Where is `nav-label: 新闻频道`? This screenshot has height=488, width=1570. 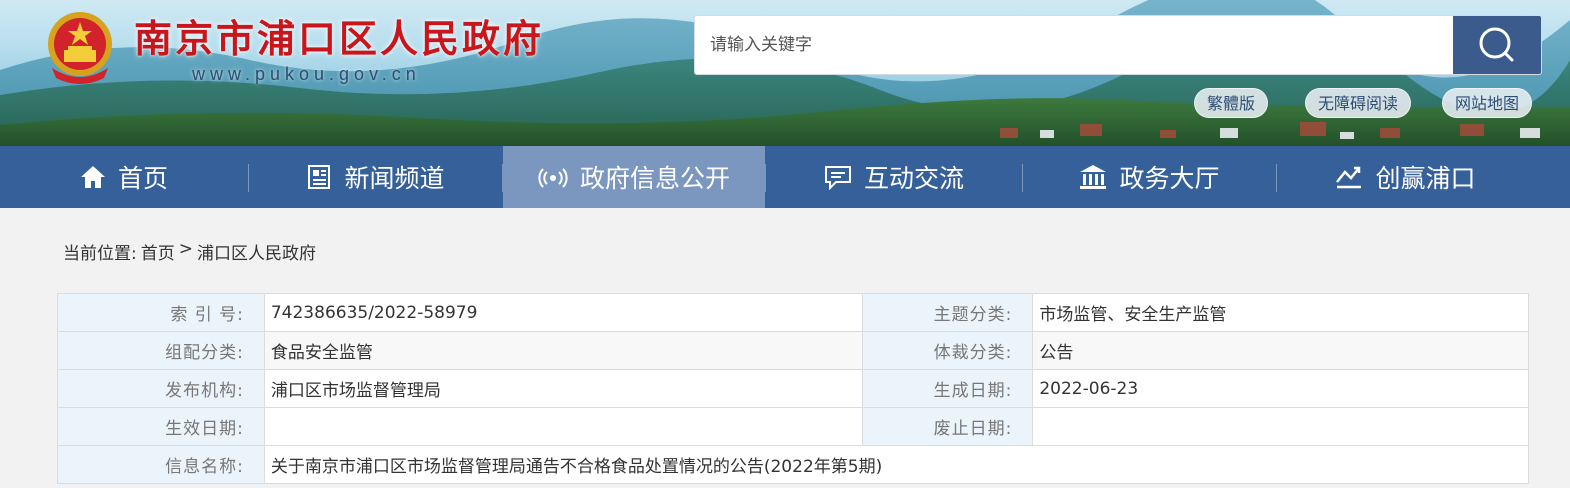
nav-label: 新闻频道 is located at coordinates (394, 178).